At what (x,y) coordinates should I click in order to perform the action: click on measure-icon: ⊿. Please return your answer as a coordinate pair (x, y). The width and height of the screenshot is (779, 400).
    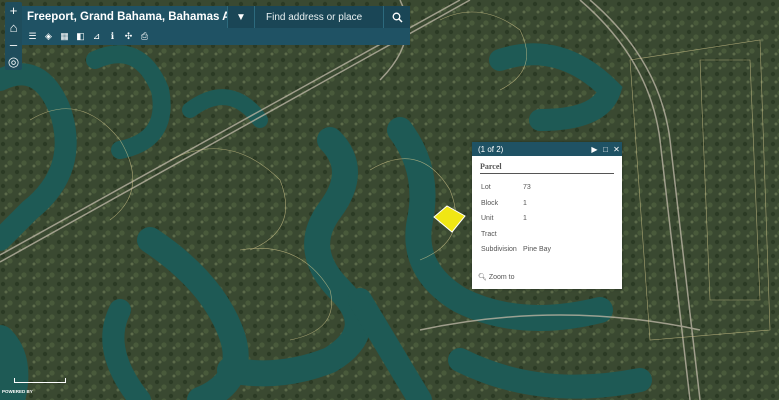
    Looking at the image, I should click on (96, 36).